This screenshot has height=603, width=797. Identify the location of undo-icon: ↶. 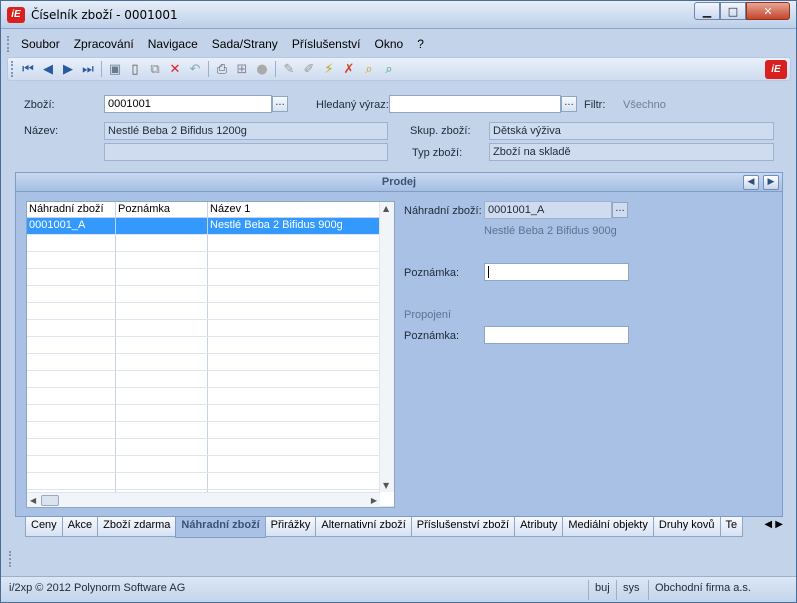
(195, 69).